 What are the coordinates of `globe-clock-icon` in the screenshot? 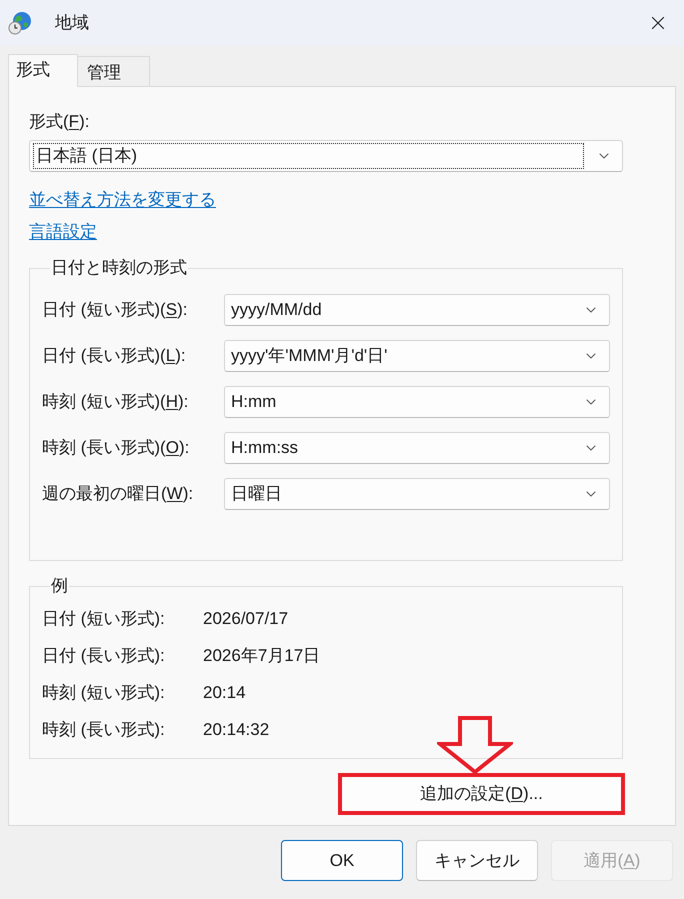 It's located at (20, 23).